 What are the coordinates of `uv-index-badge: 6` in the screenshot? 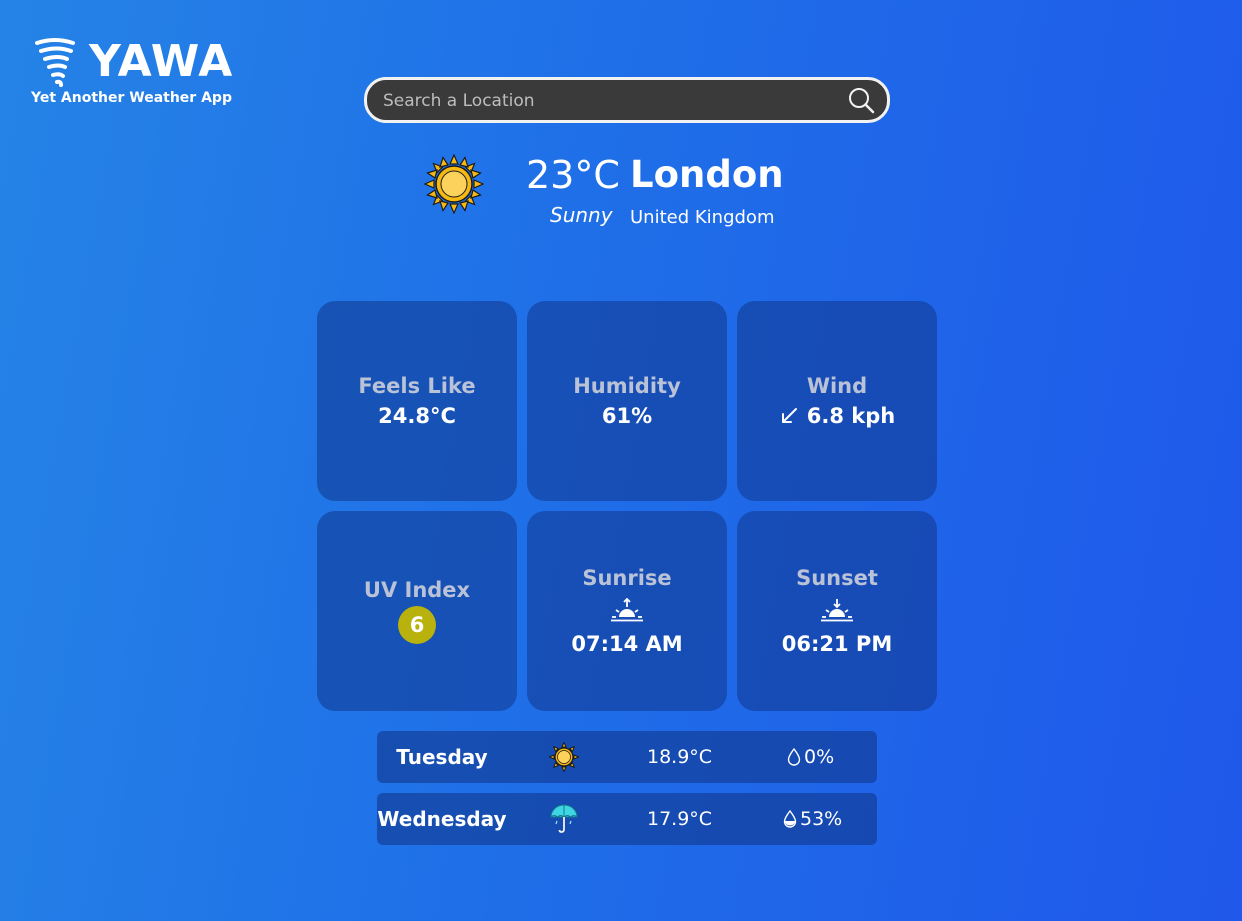 It's located at (417, 625).